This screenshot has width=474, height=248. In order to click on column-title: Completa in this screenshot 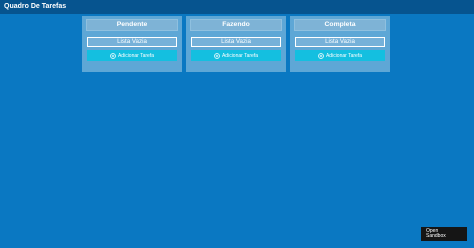, I will do `click(340, 25)`.